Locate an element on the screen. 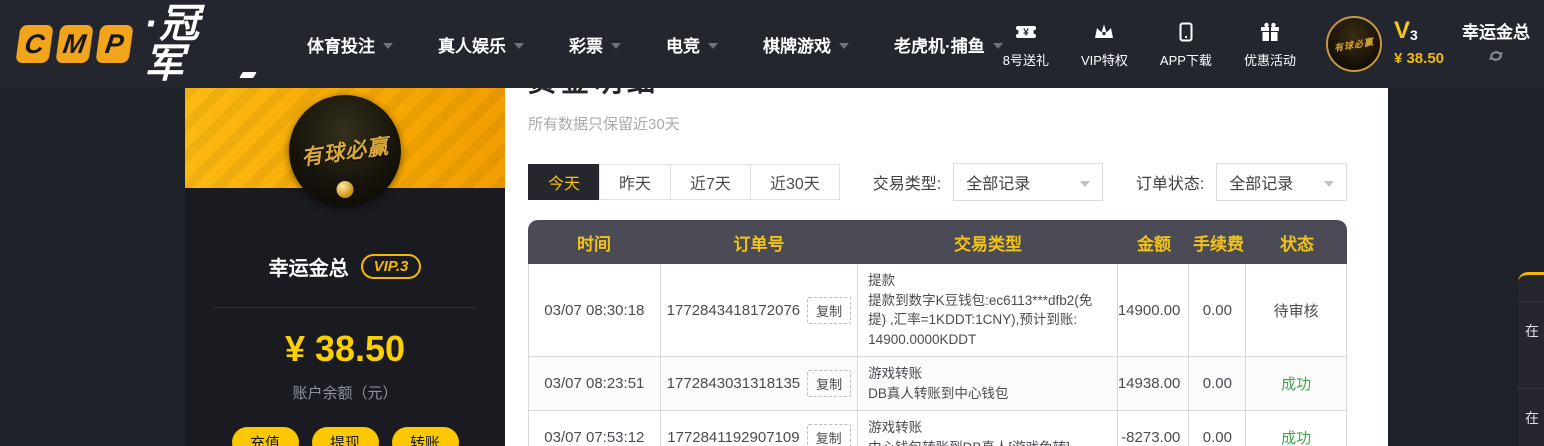  table-header-row: 时间 订单号 交易类型 金额 手续费 状态 is located at coordinates (937, 242).